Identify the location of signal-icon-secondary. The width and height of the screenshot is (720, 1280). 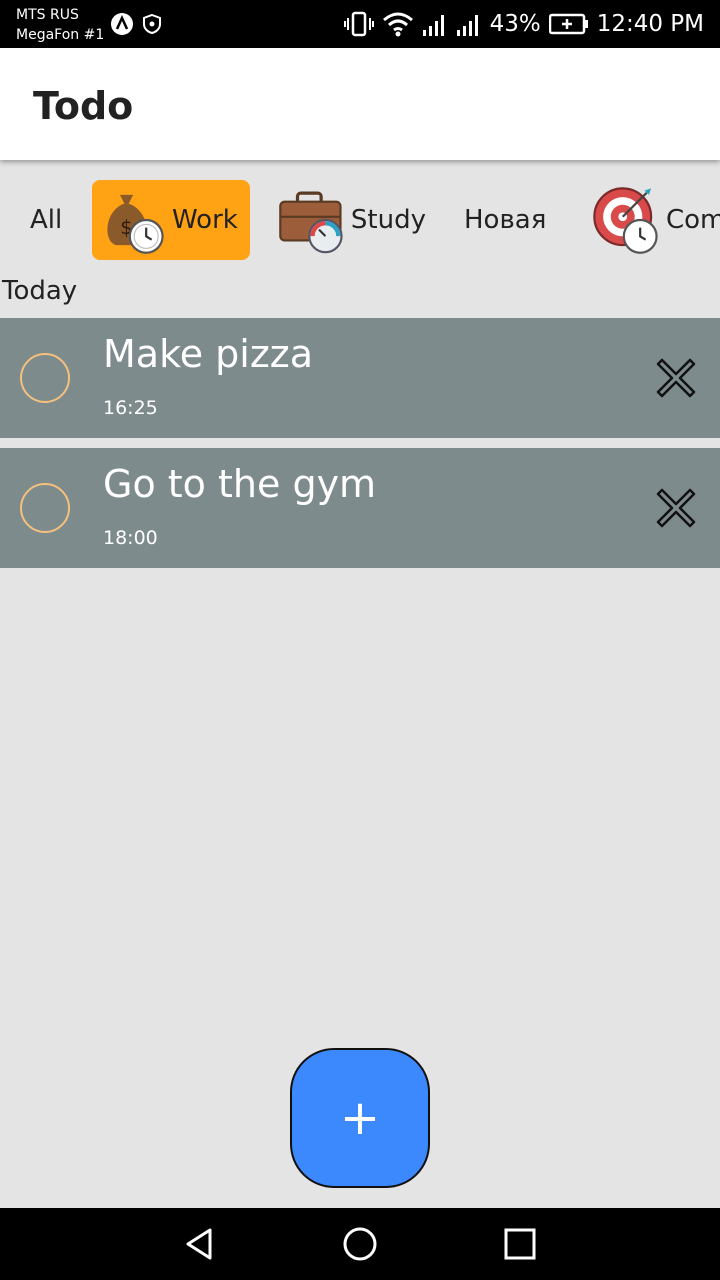
(467, 25).